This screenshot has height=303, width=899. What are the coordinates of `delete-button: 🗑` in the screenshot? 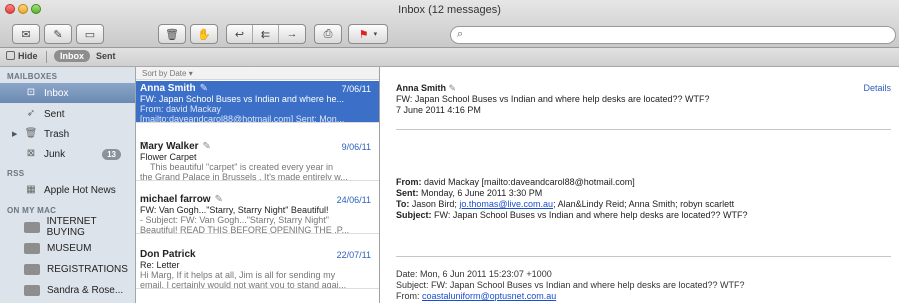 It's located at (172, 34).